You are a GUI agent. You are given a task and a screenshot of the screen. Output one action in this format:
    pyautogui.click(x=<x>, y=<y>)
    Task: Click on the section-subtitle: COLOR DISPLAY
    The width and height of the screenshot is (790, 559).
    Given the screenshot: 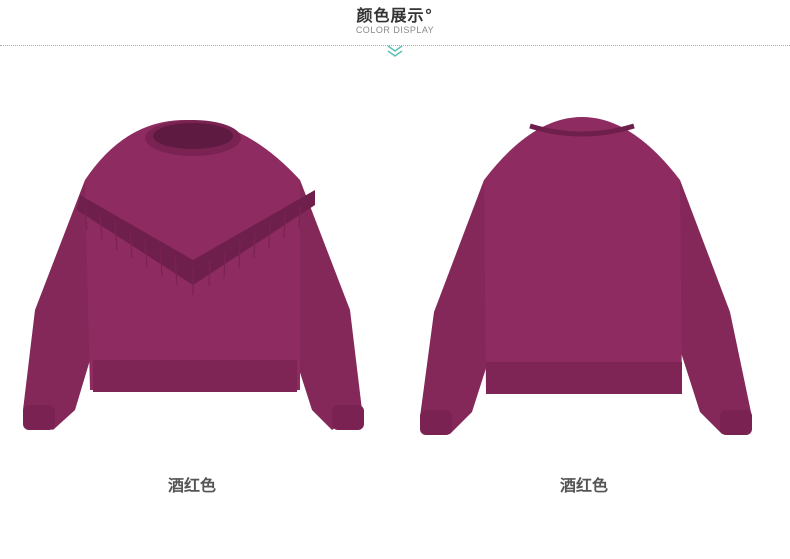 What is the action you would take?
    pyautogui.click(x=395, y=30)
    